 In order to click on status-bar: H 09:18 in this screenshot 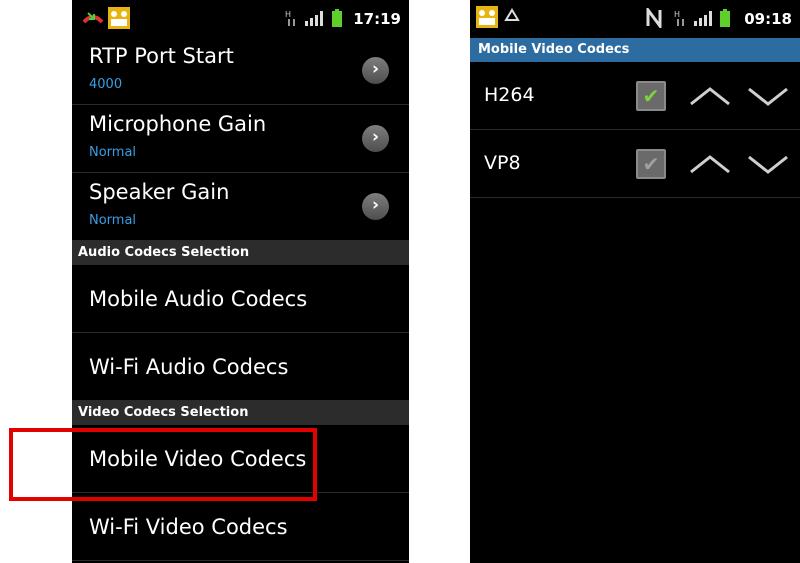, I will do `click(635, 19)`.